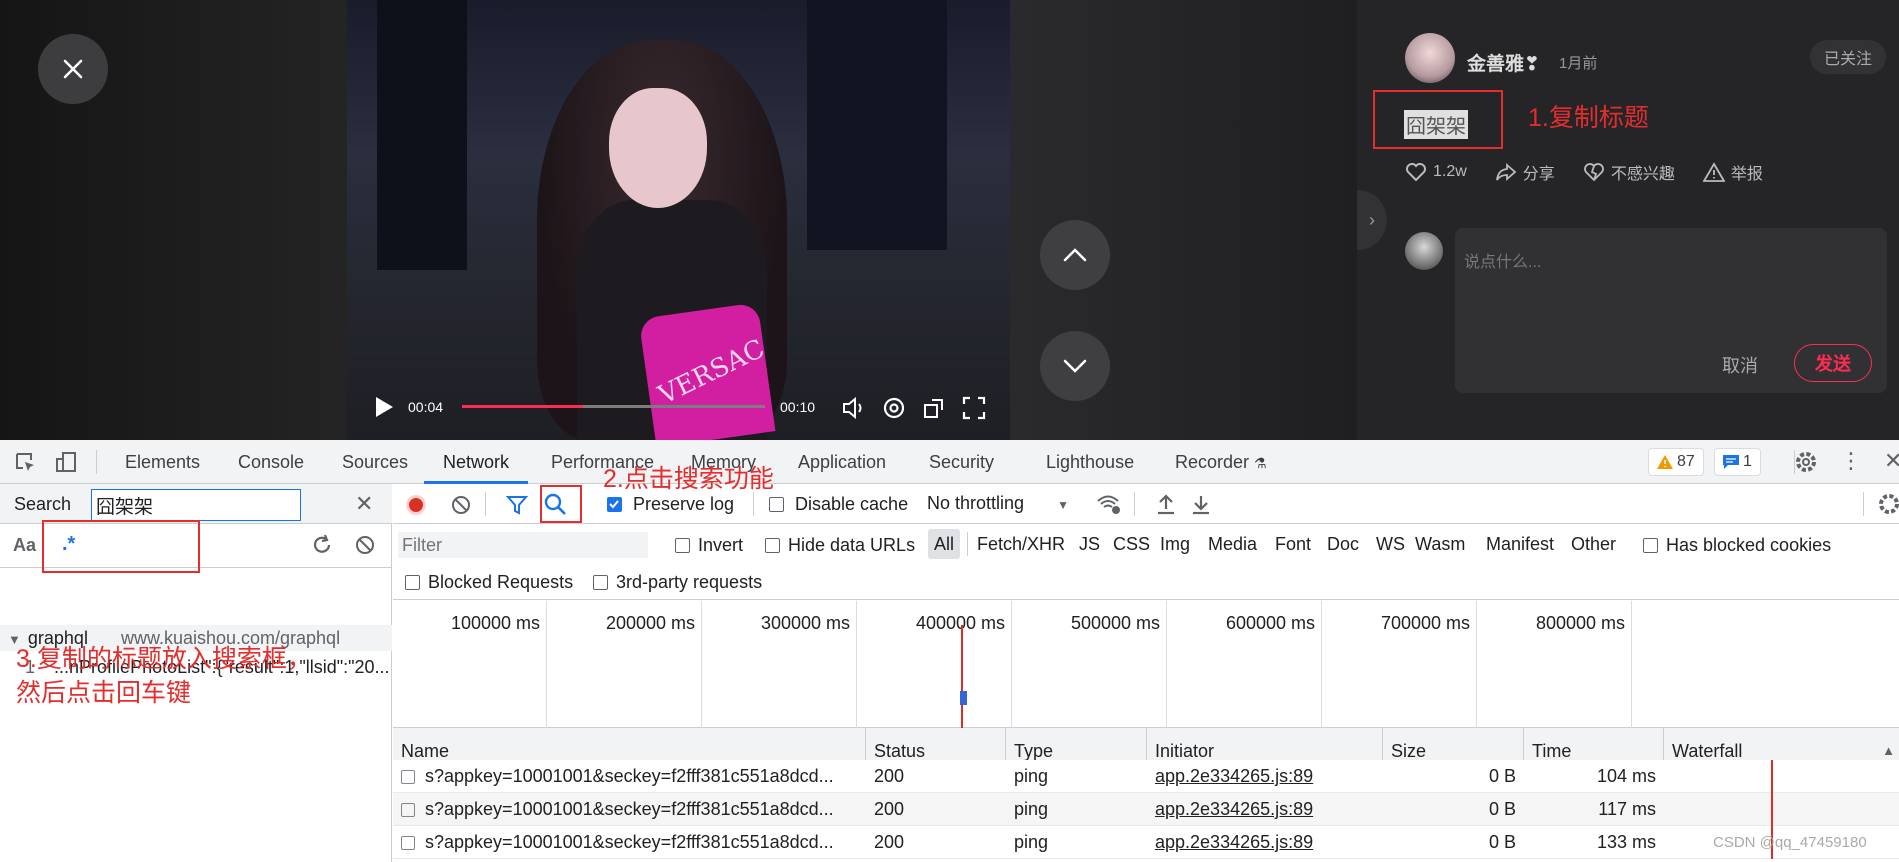  What do you see at coordinates (1321, 664) in the screenshot?
I see `timeline-gridline` at bounding box center [1321, 664].